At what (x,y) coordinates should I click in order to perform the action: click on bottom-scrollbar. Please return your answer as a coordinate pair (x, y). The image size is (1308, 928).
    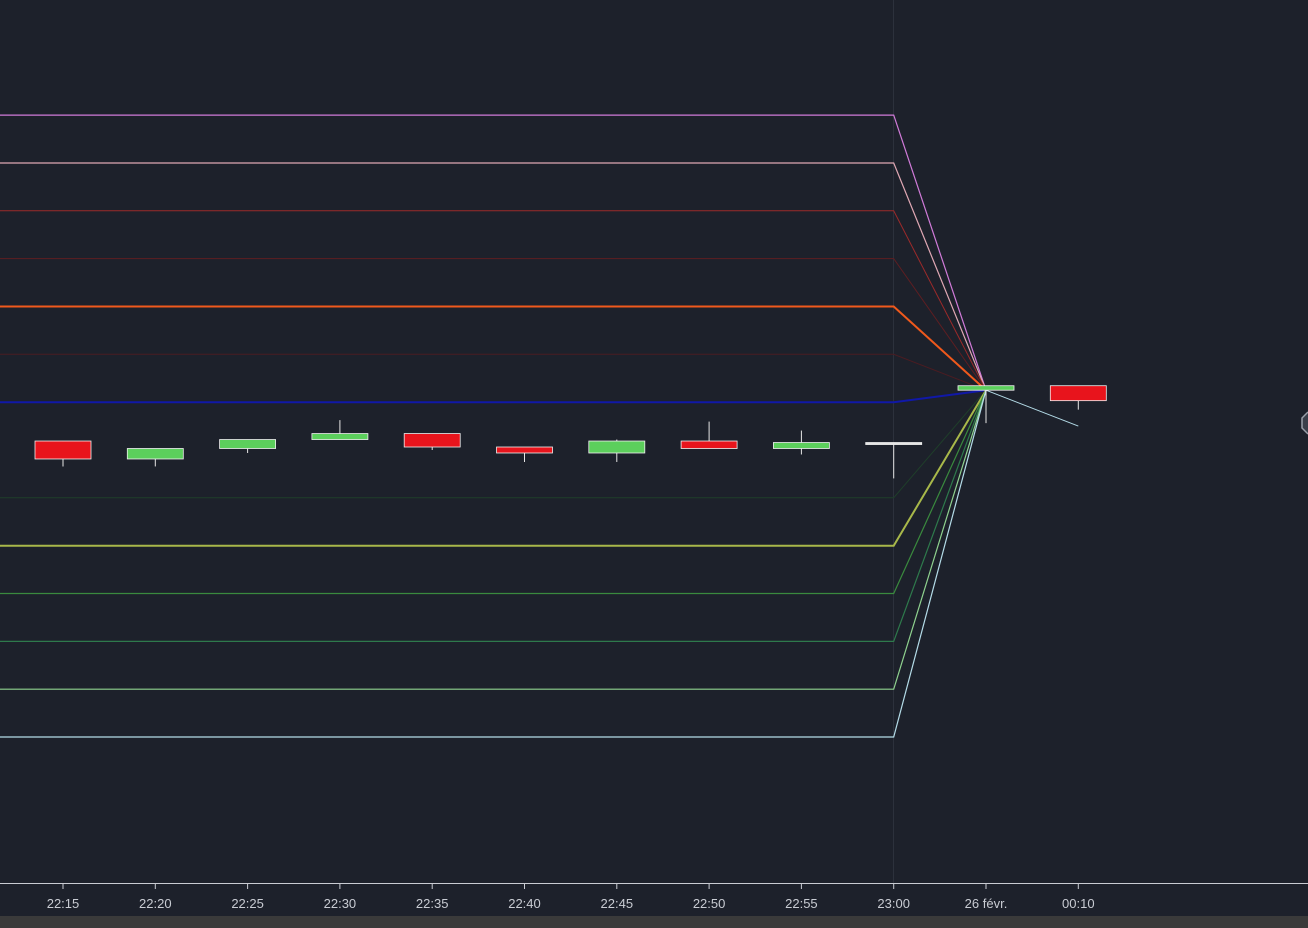
    Looking at the image, I should click on (654, 922).